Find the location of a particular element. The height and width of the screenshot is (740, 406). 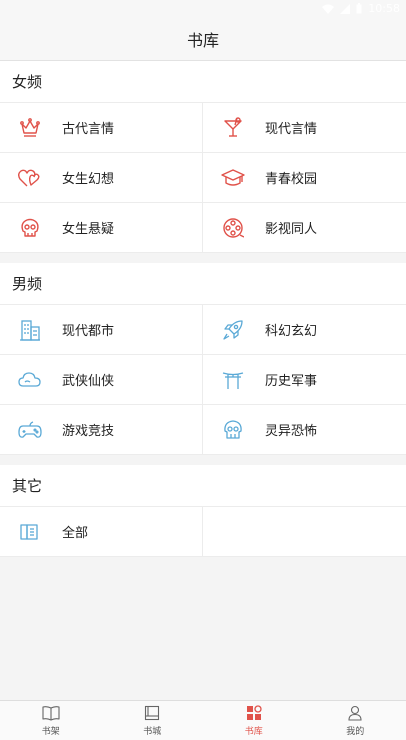

skull-icon is located at coordinates (30, 228).